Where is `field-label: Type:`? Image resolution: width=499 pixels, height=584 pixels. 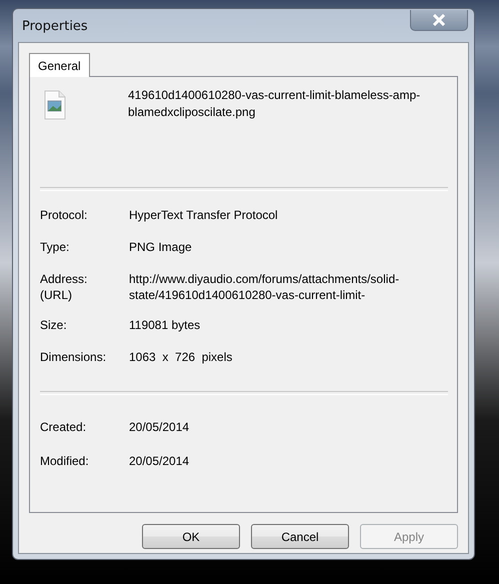
field-label: Type: is located at coordinates (55, 247).